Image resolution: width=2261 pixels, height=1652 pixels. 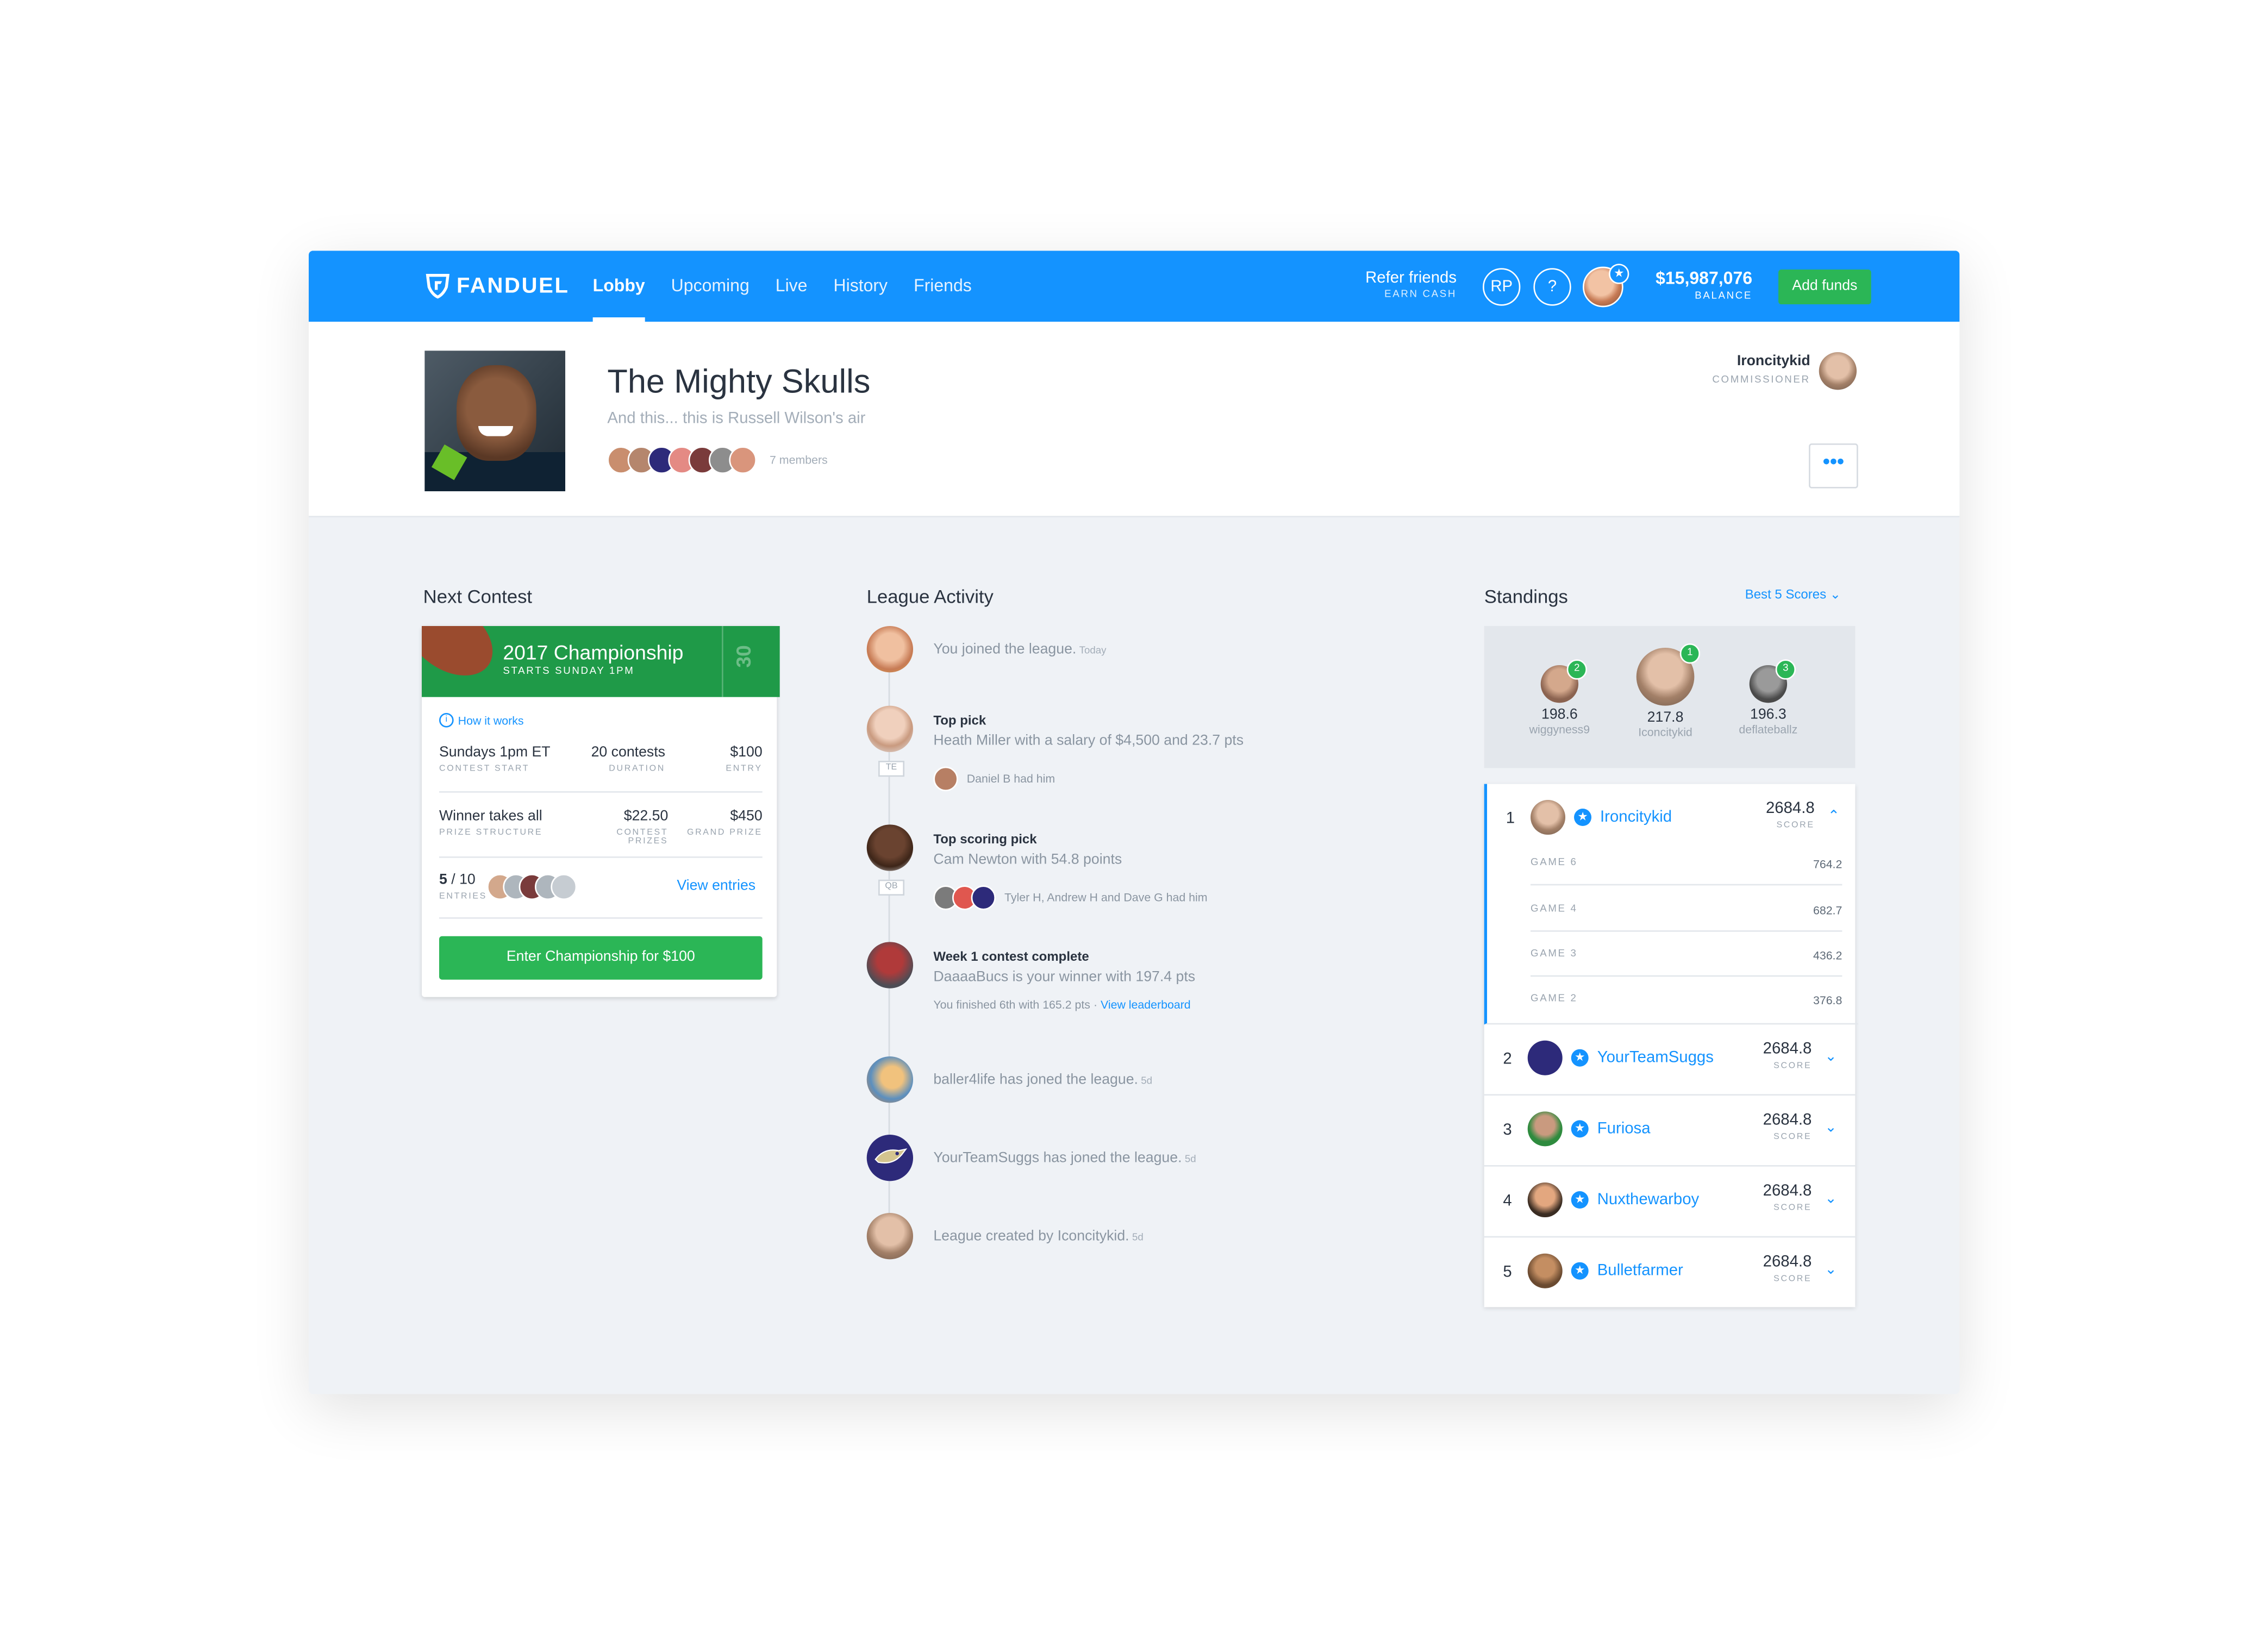 What do you see at coordinates (491, 833) in the screenshot?
I see `prize-structure-label: PRIZE STRUCTURE` at bounding box center [491, 833].